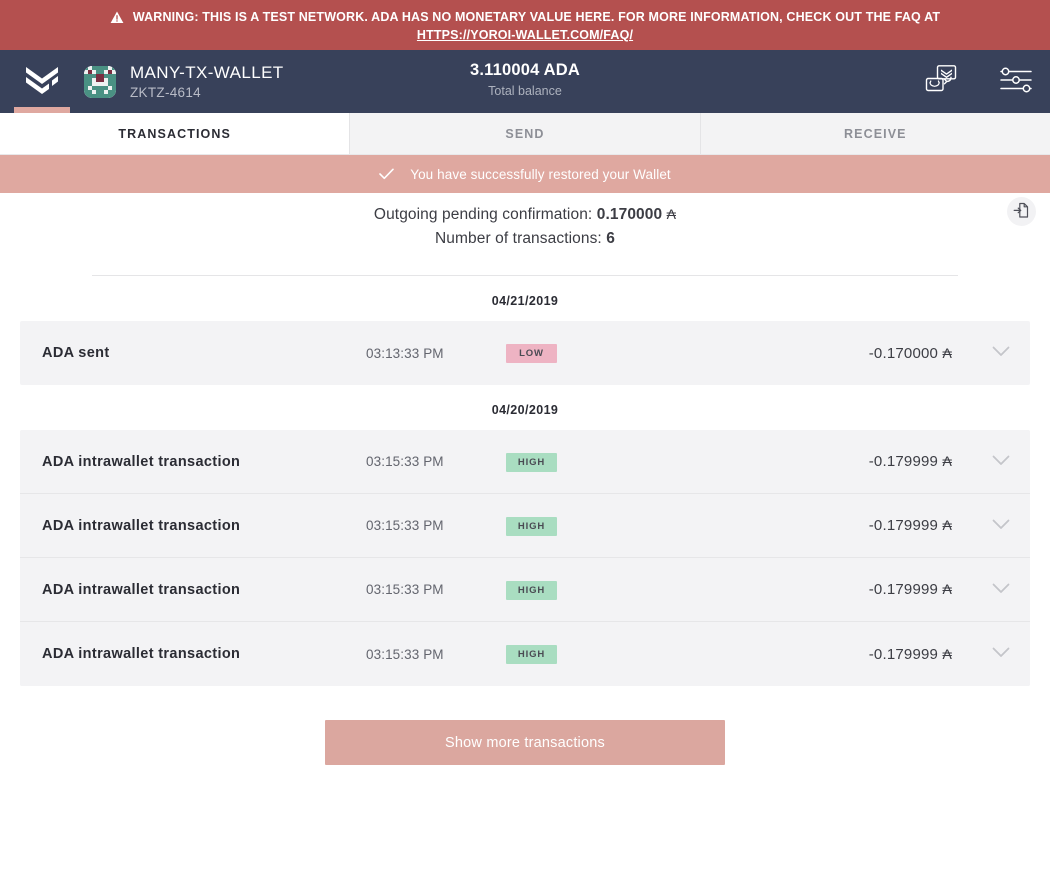 This screenshot has height=888, width=1050. I want to click on show-more-container: Show more transactions, so click(525, 725).